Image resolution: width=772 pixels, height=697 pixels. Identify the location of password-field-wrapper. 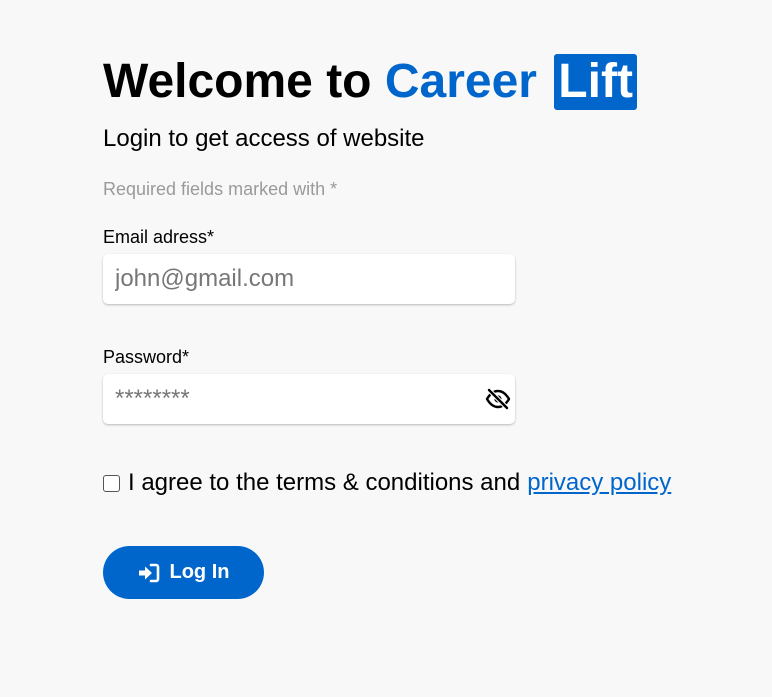
(309, 399).